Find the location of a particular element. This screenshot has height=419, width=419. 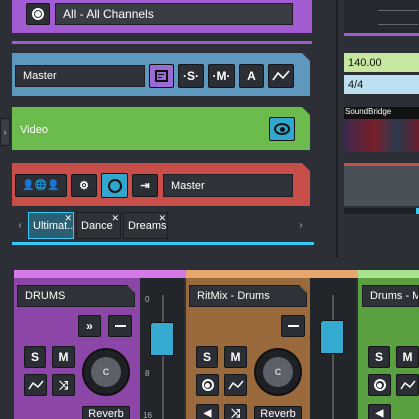

tab-label: Dance is located at coordinates (97, 225).